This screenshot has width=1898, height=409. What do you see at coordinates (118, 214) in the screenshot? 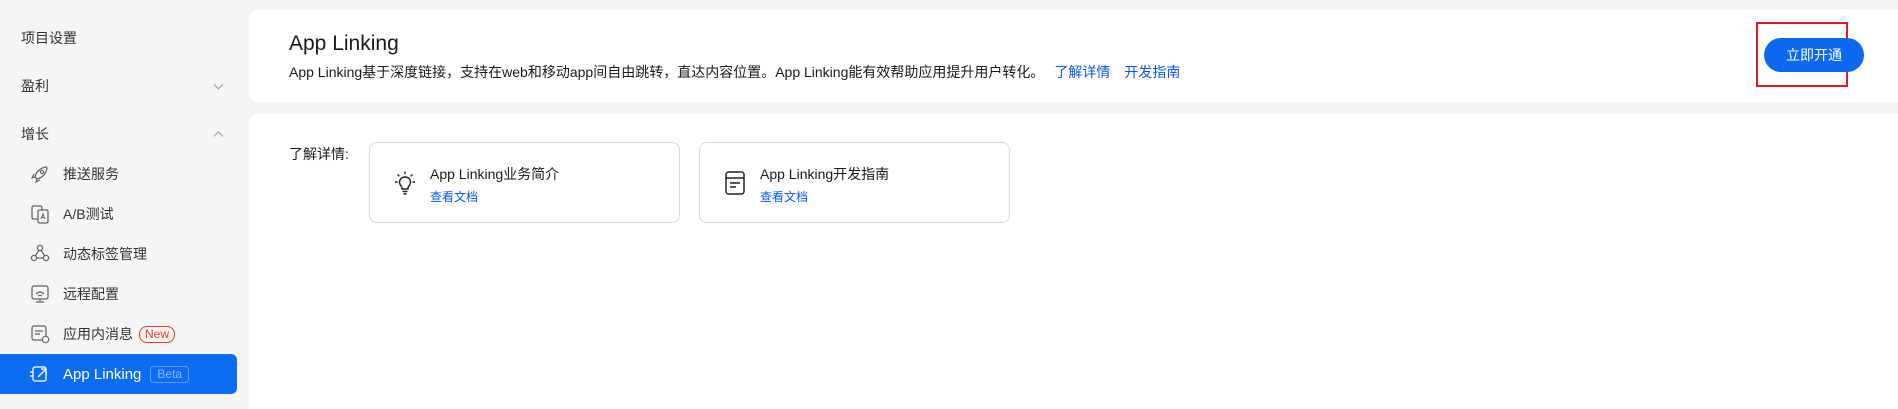
I see `sidebar-item-ab-test: A/B测试` at bounding box center [118, 214].